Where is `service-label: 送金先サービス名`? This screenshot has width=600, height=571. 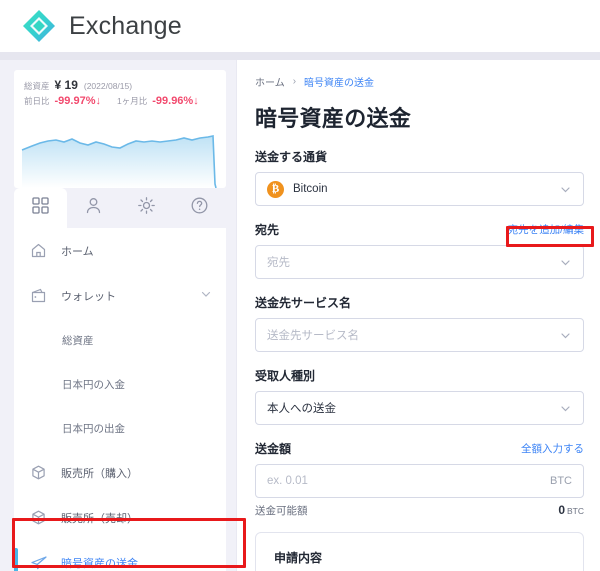
service-label: 送金先サービス名 is located at coordinates (303, 303).